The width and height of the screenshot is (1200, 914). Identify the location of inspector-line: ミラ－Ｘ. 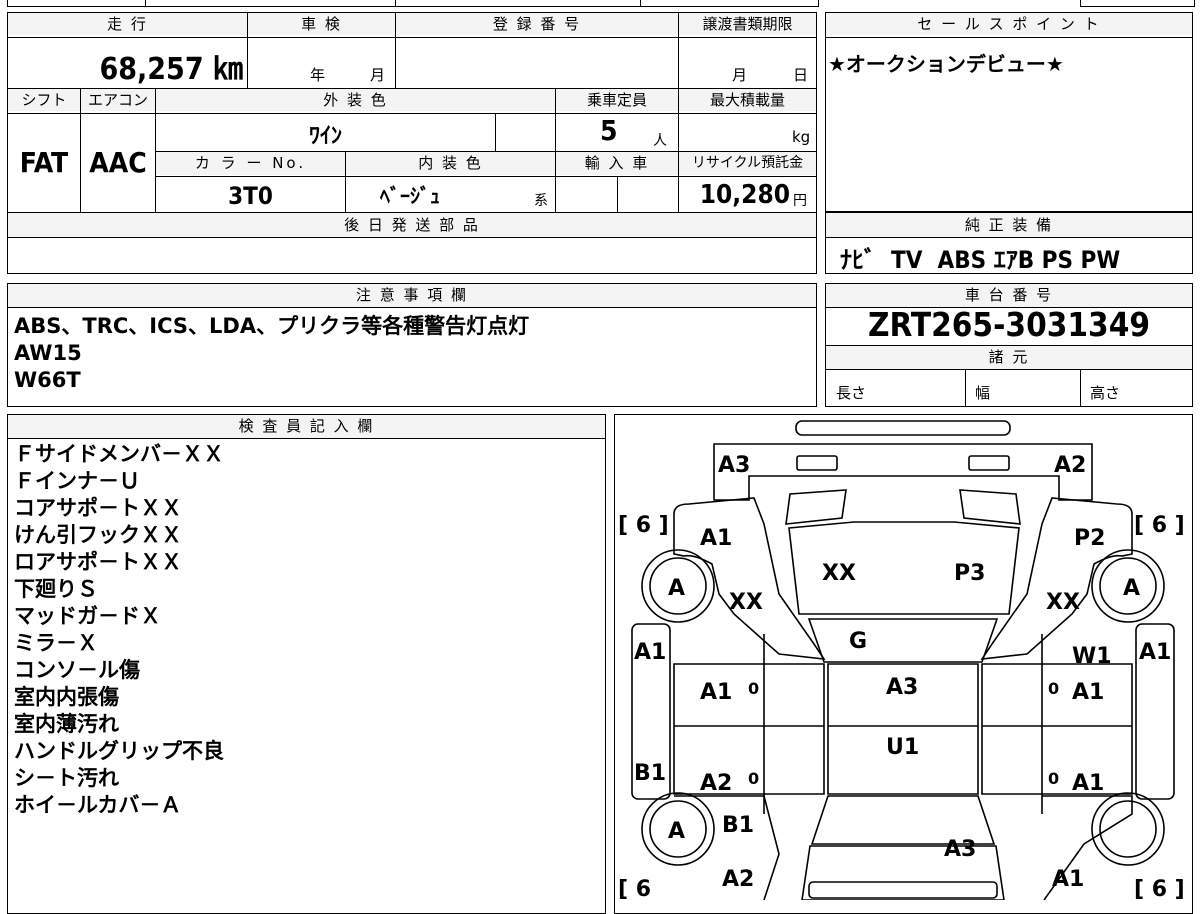
(56, 643).